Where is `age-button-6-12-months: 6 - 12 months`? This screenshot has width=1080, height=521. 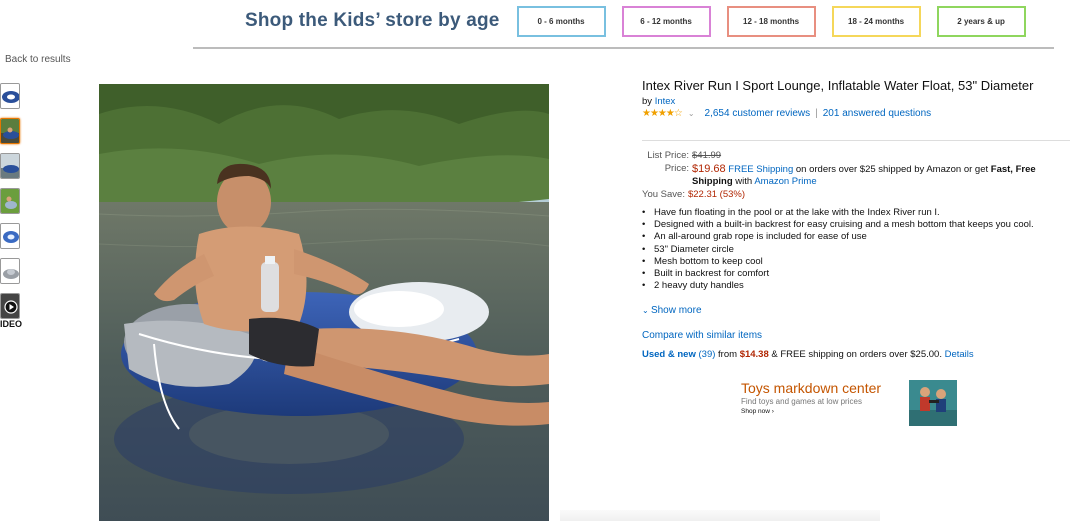
age-button-6-12-months: 6 - 12 months is located at coordinates (666, 21).